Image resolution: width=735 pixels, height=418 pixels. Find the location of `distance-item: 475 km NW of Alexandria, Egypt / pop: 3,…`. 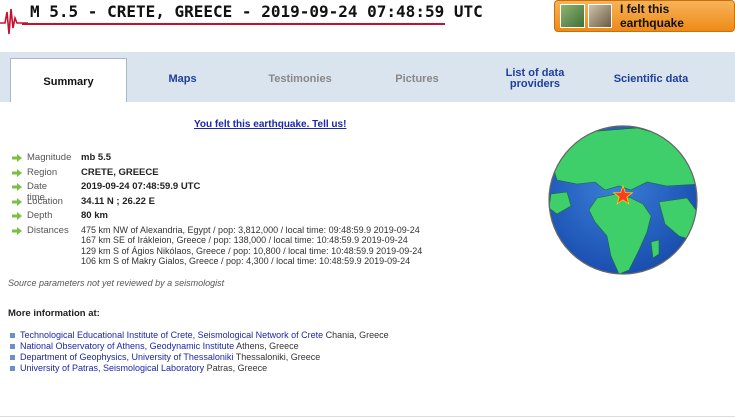

distance-item: 475 km NW of Alexandria, Egypt / pop: 3,… is located at coordinates (250, 229).